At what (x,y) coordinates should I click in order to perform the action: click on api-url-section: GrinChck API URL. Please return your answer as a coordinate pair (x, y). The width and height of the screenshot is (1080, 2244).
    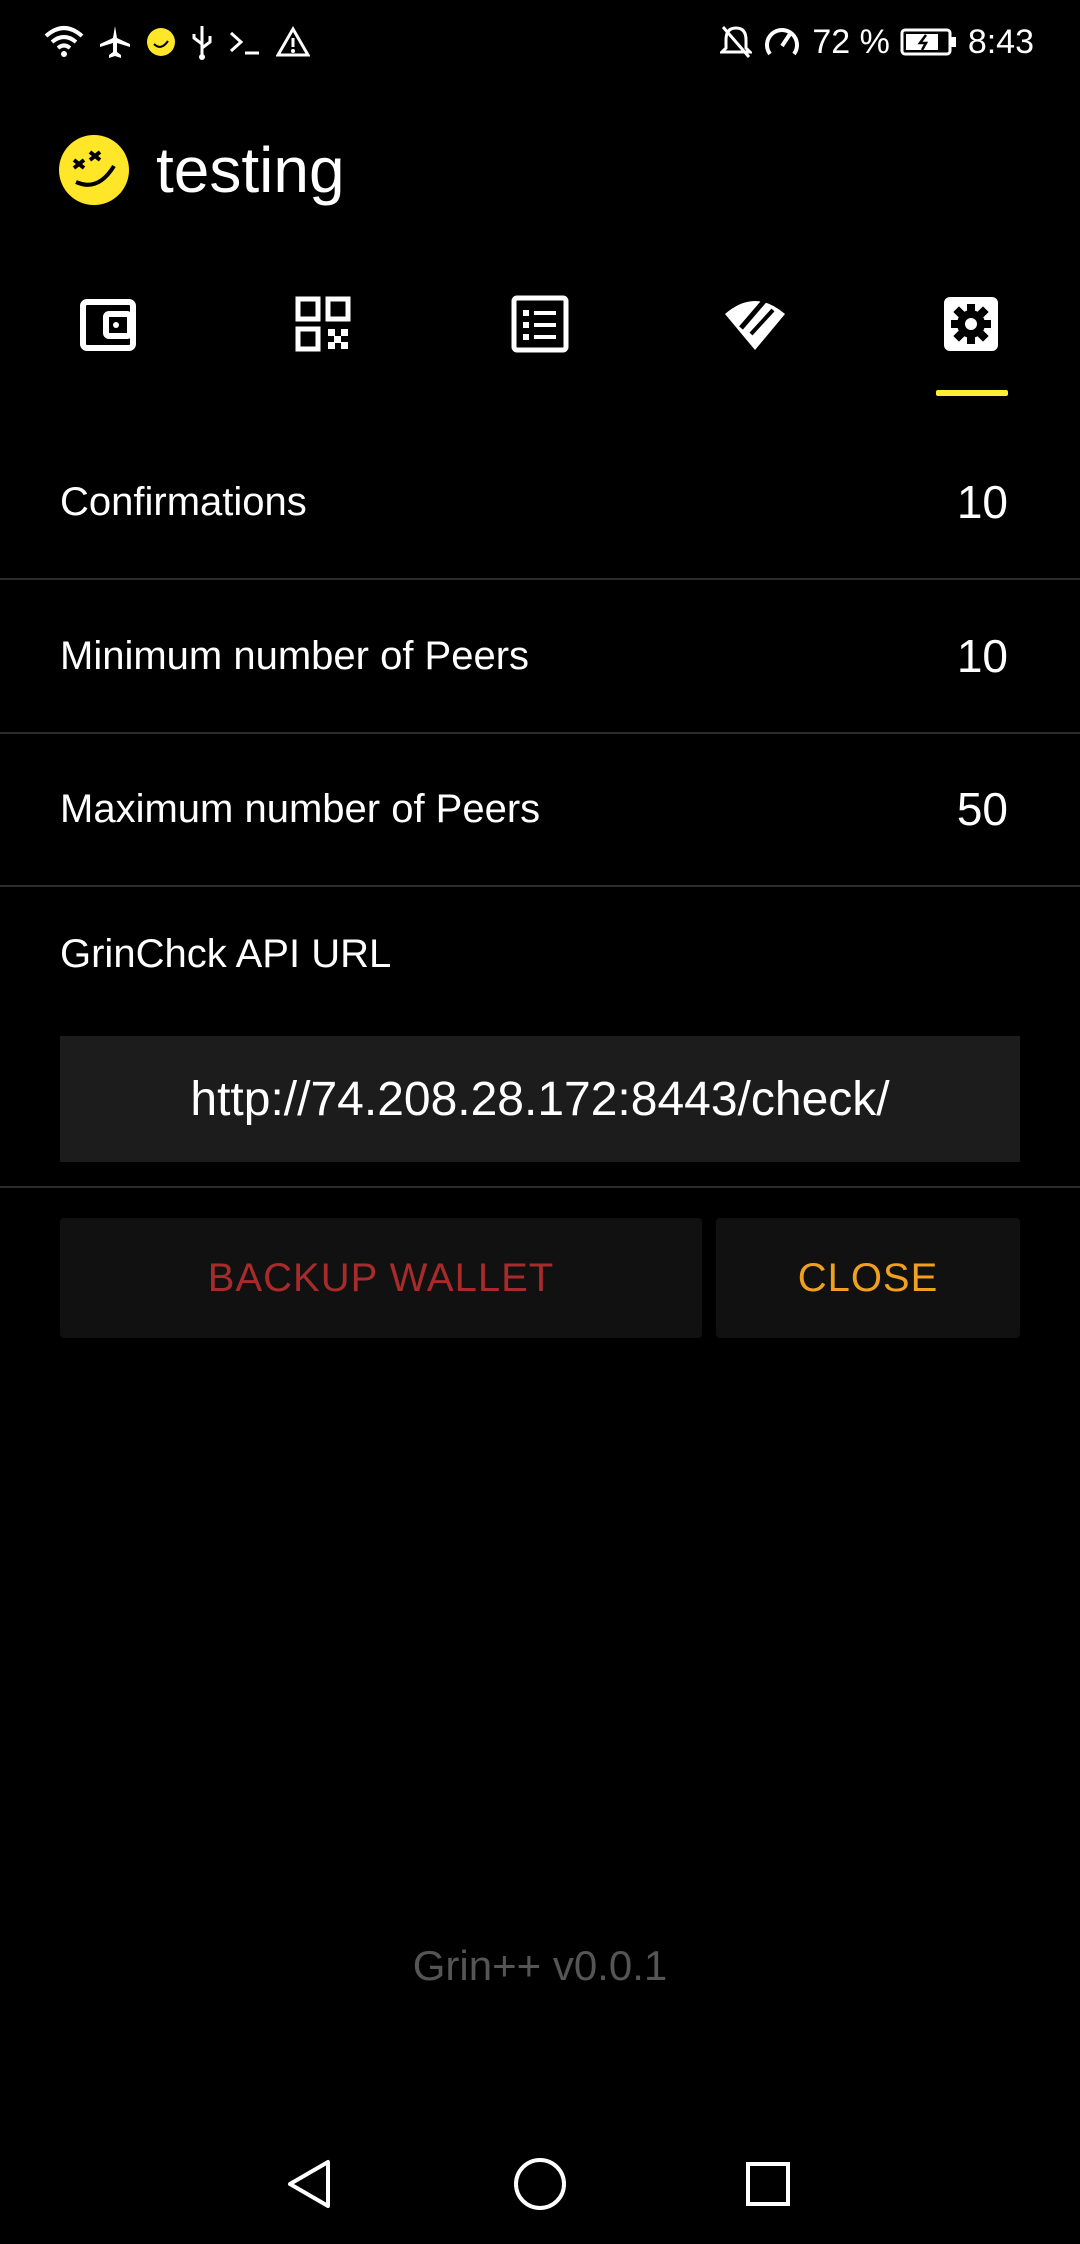
    Looking at the image, I should click on (540, 1037).